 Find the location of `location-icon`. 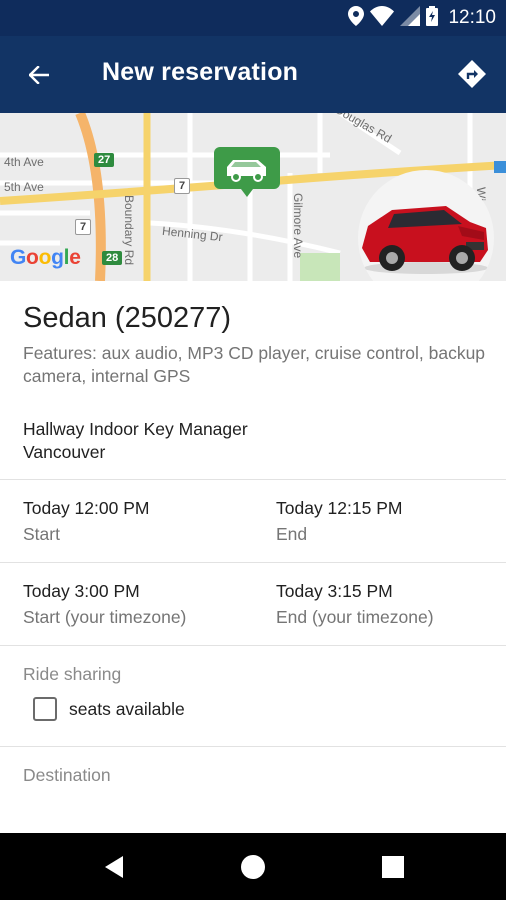

location-icon is located at coordinates (356, 18).